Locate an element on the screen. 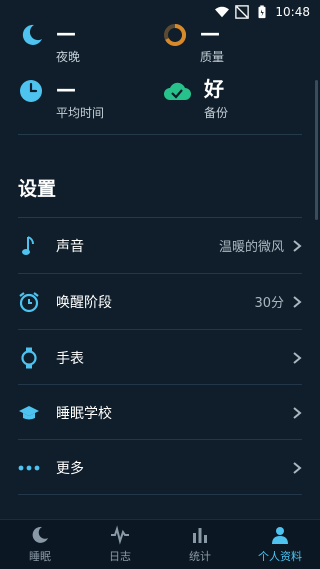 Image resolution: width=320 pixels, height=569 pixels. settings-item-more: 更多 is located at coordinates (160, 467).